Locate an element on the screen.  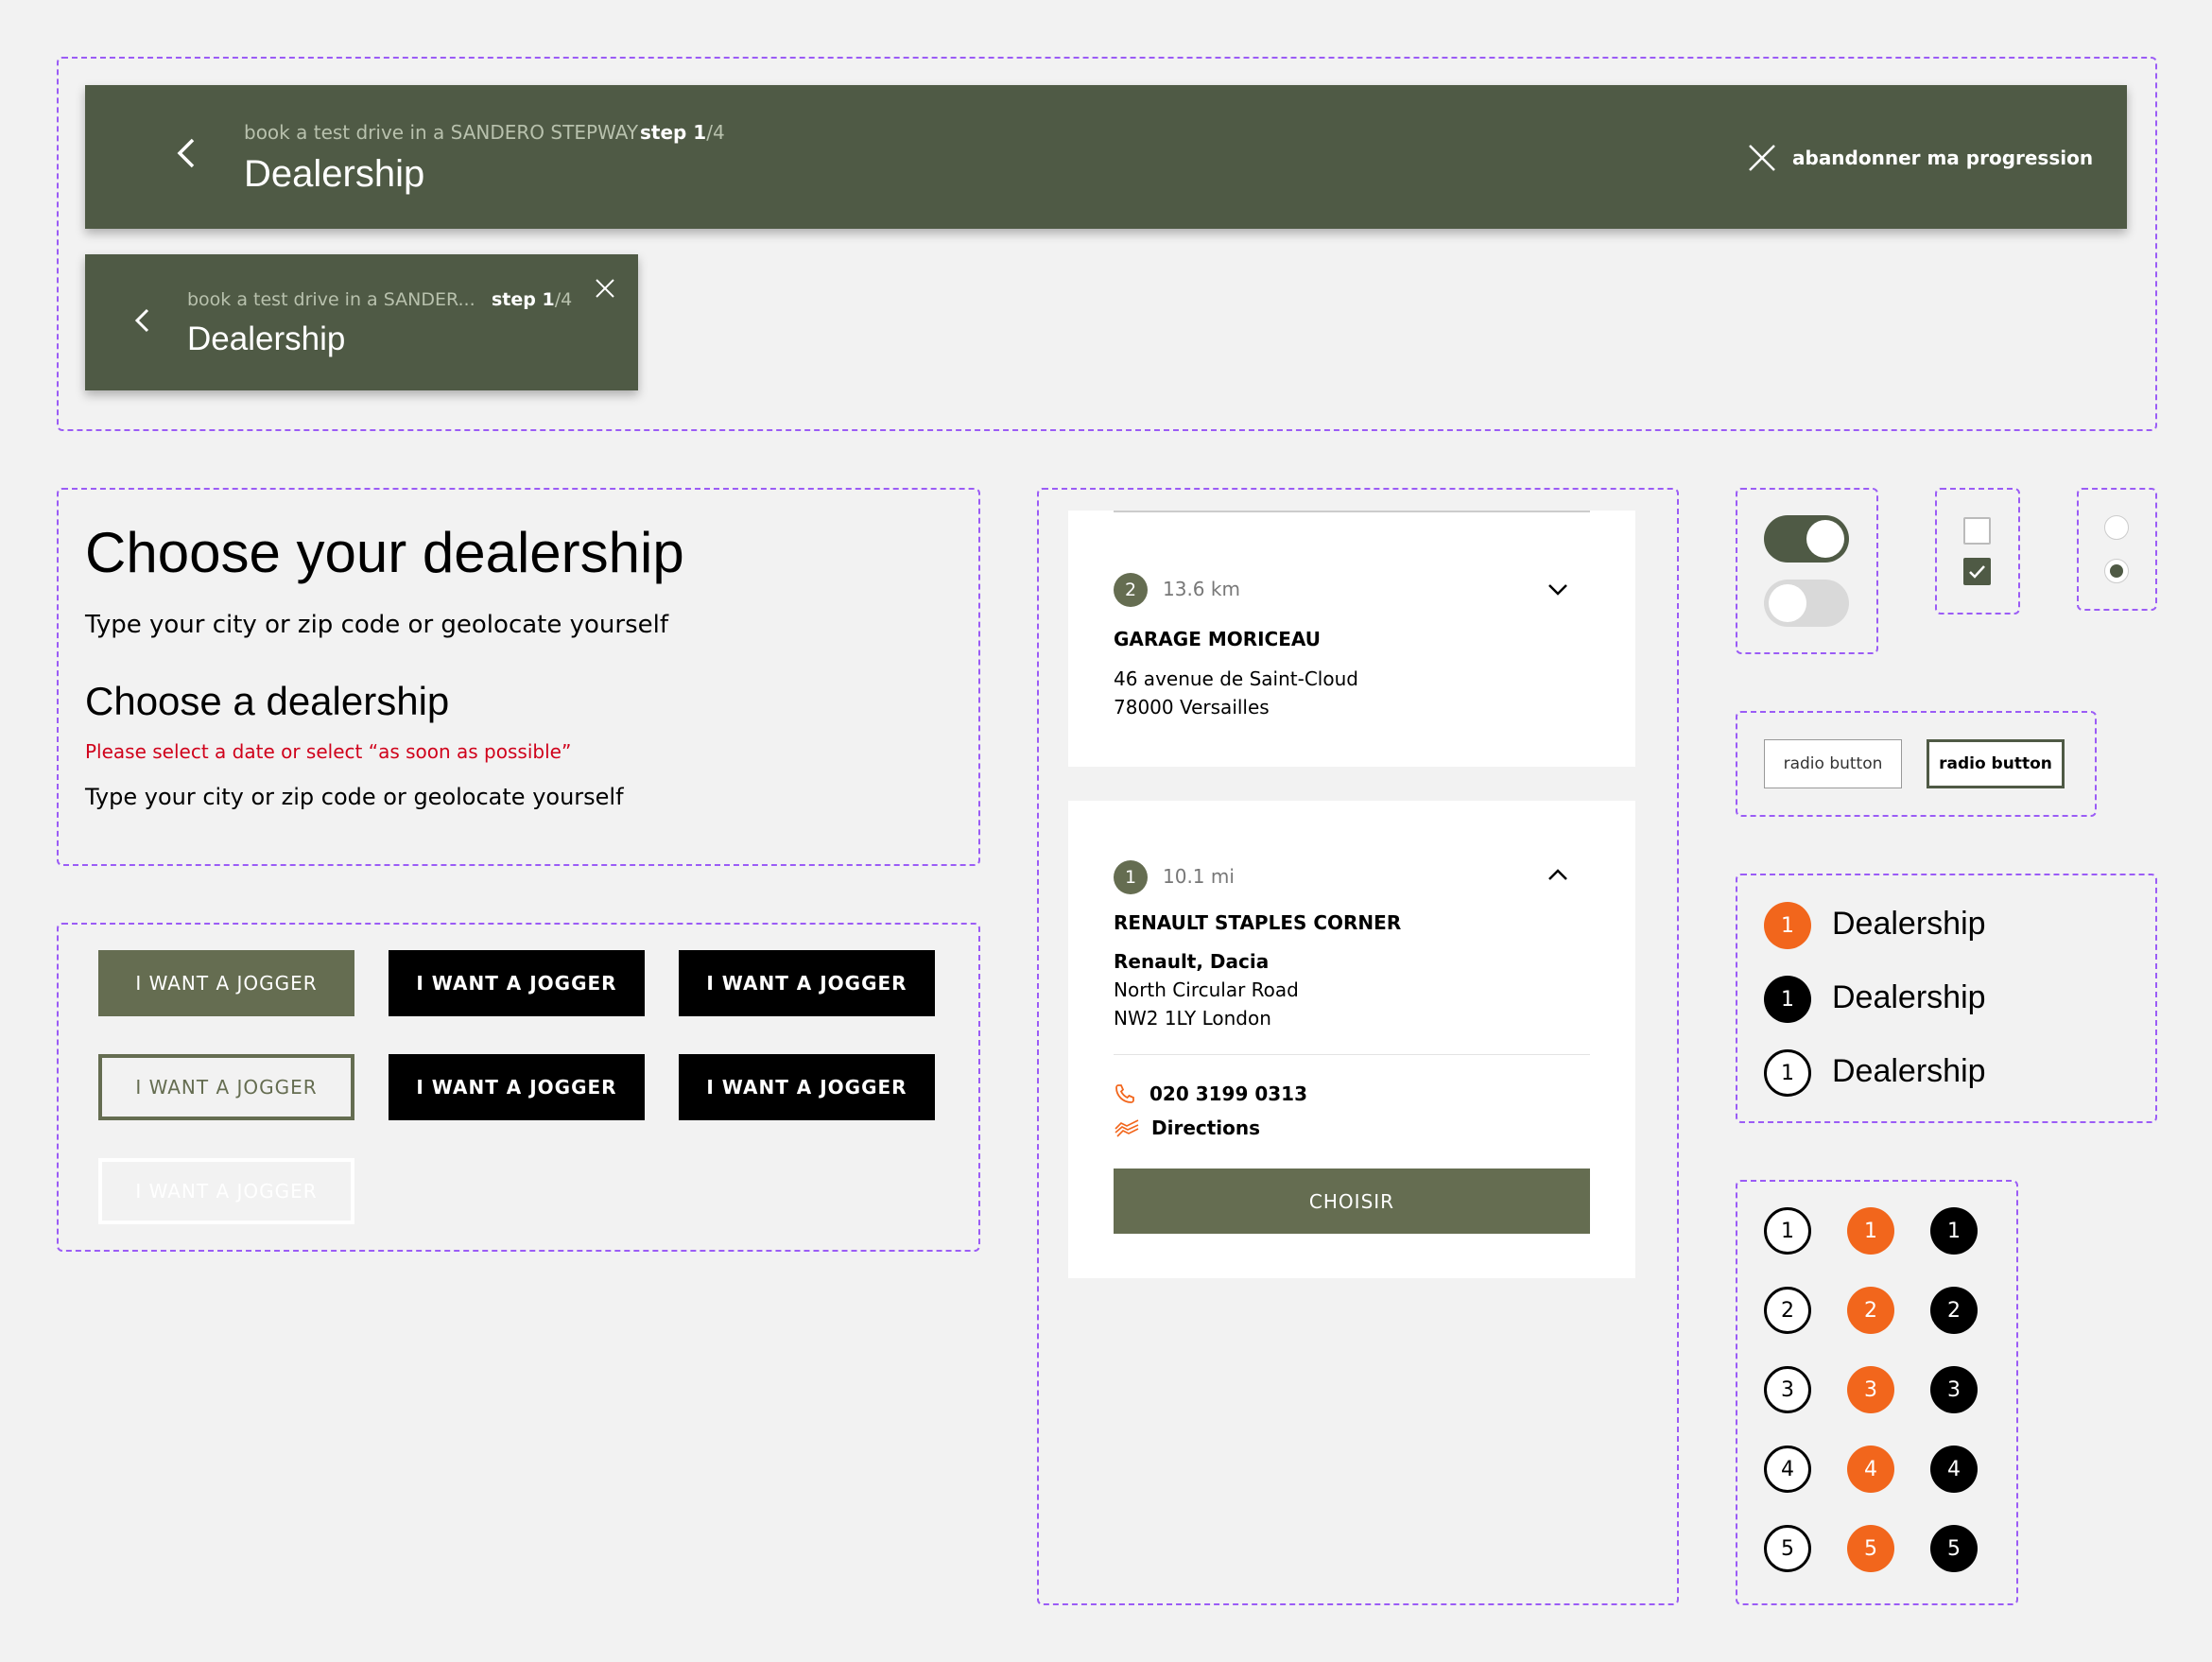
expand-toggle is located at coordinates (1558, 590).